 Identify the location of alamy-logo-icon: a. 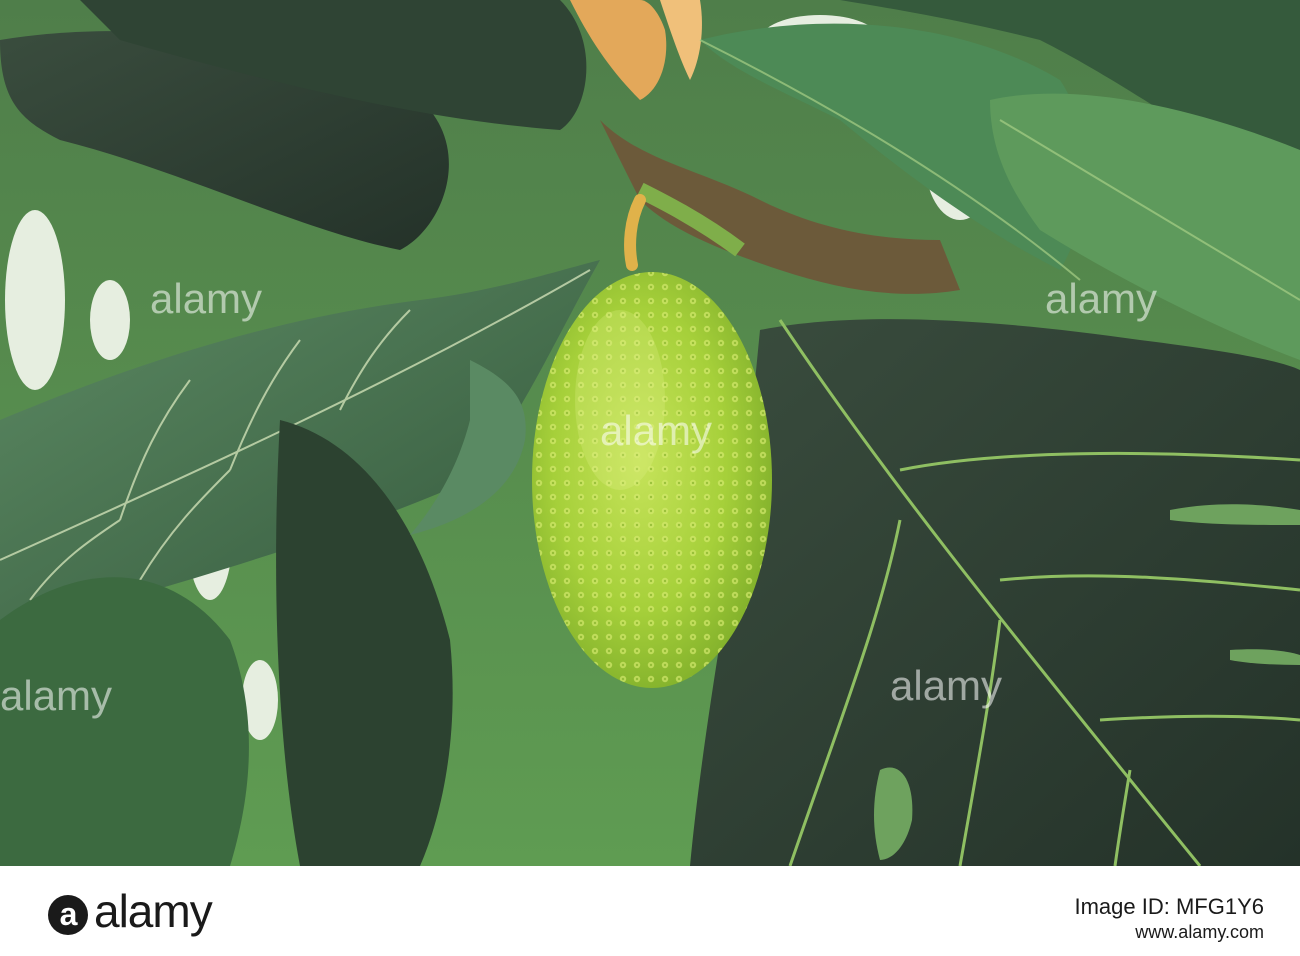
(68, 915).